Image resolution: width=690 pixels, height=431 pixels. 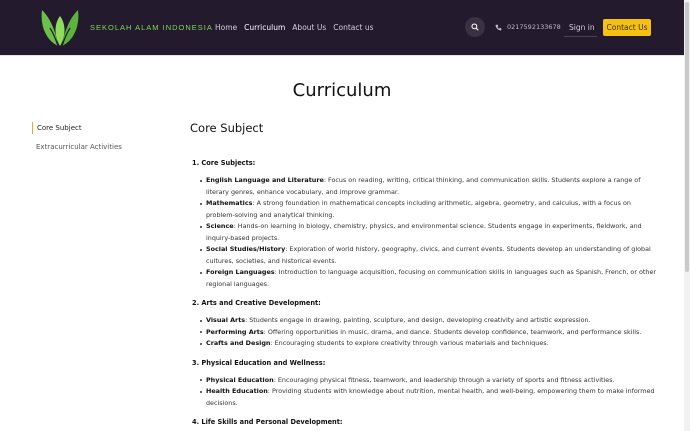 What do you see at coordinates (77, 147) in the screenshot?
I see `sidebar-item-extracurricular: Extracurricular Activities` at bounding box center [77, 147].